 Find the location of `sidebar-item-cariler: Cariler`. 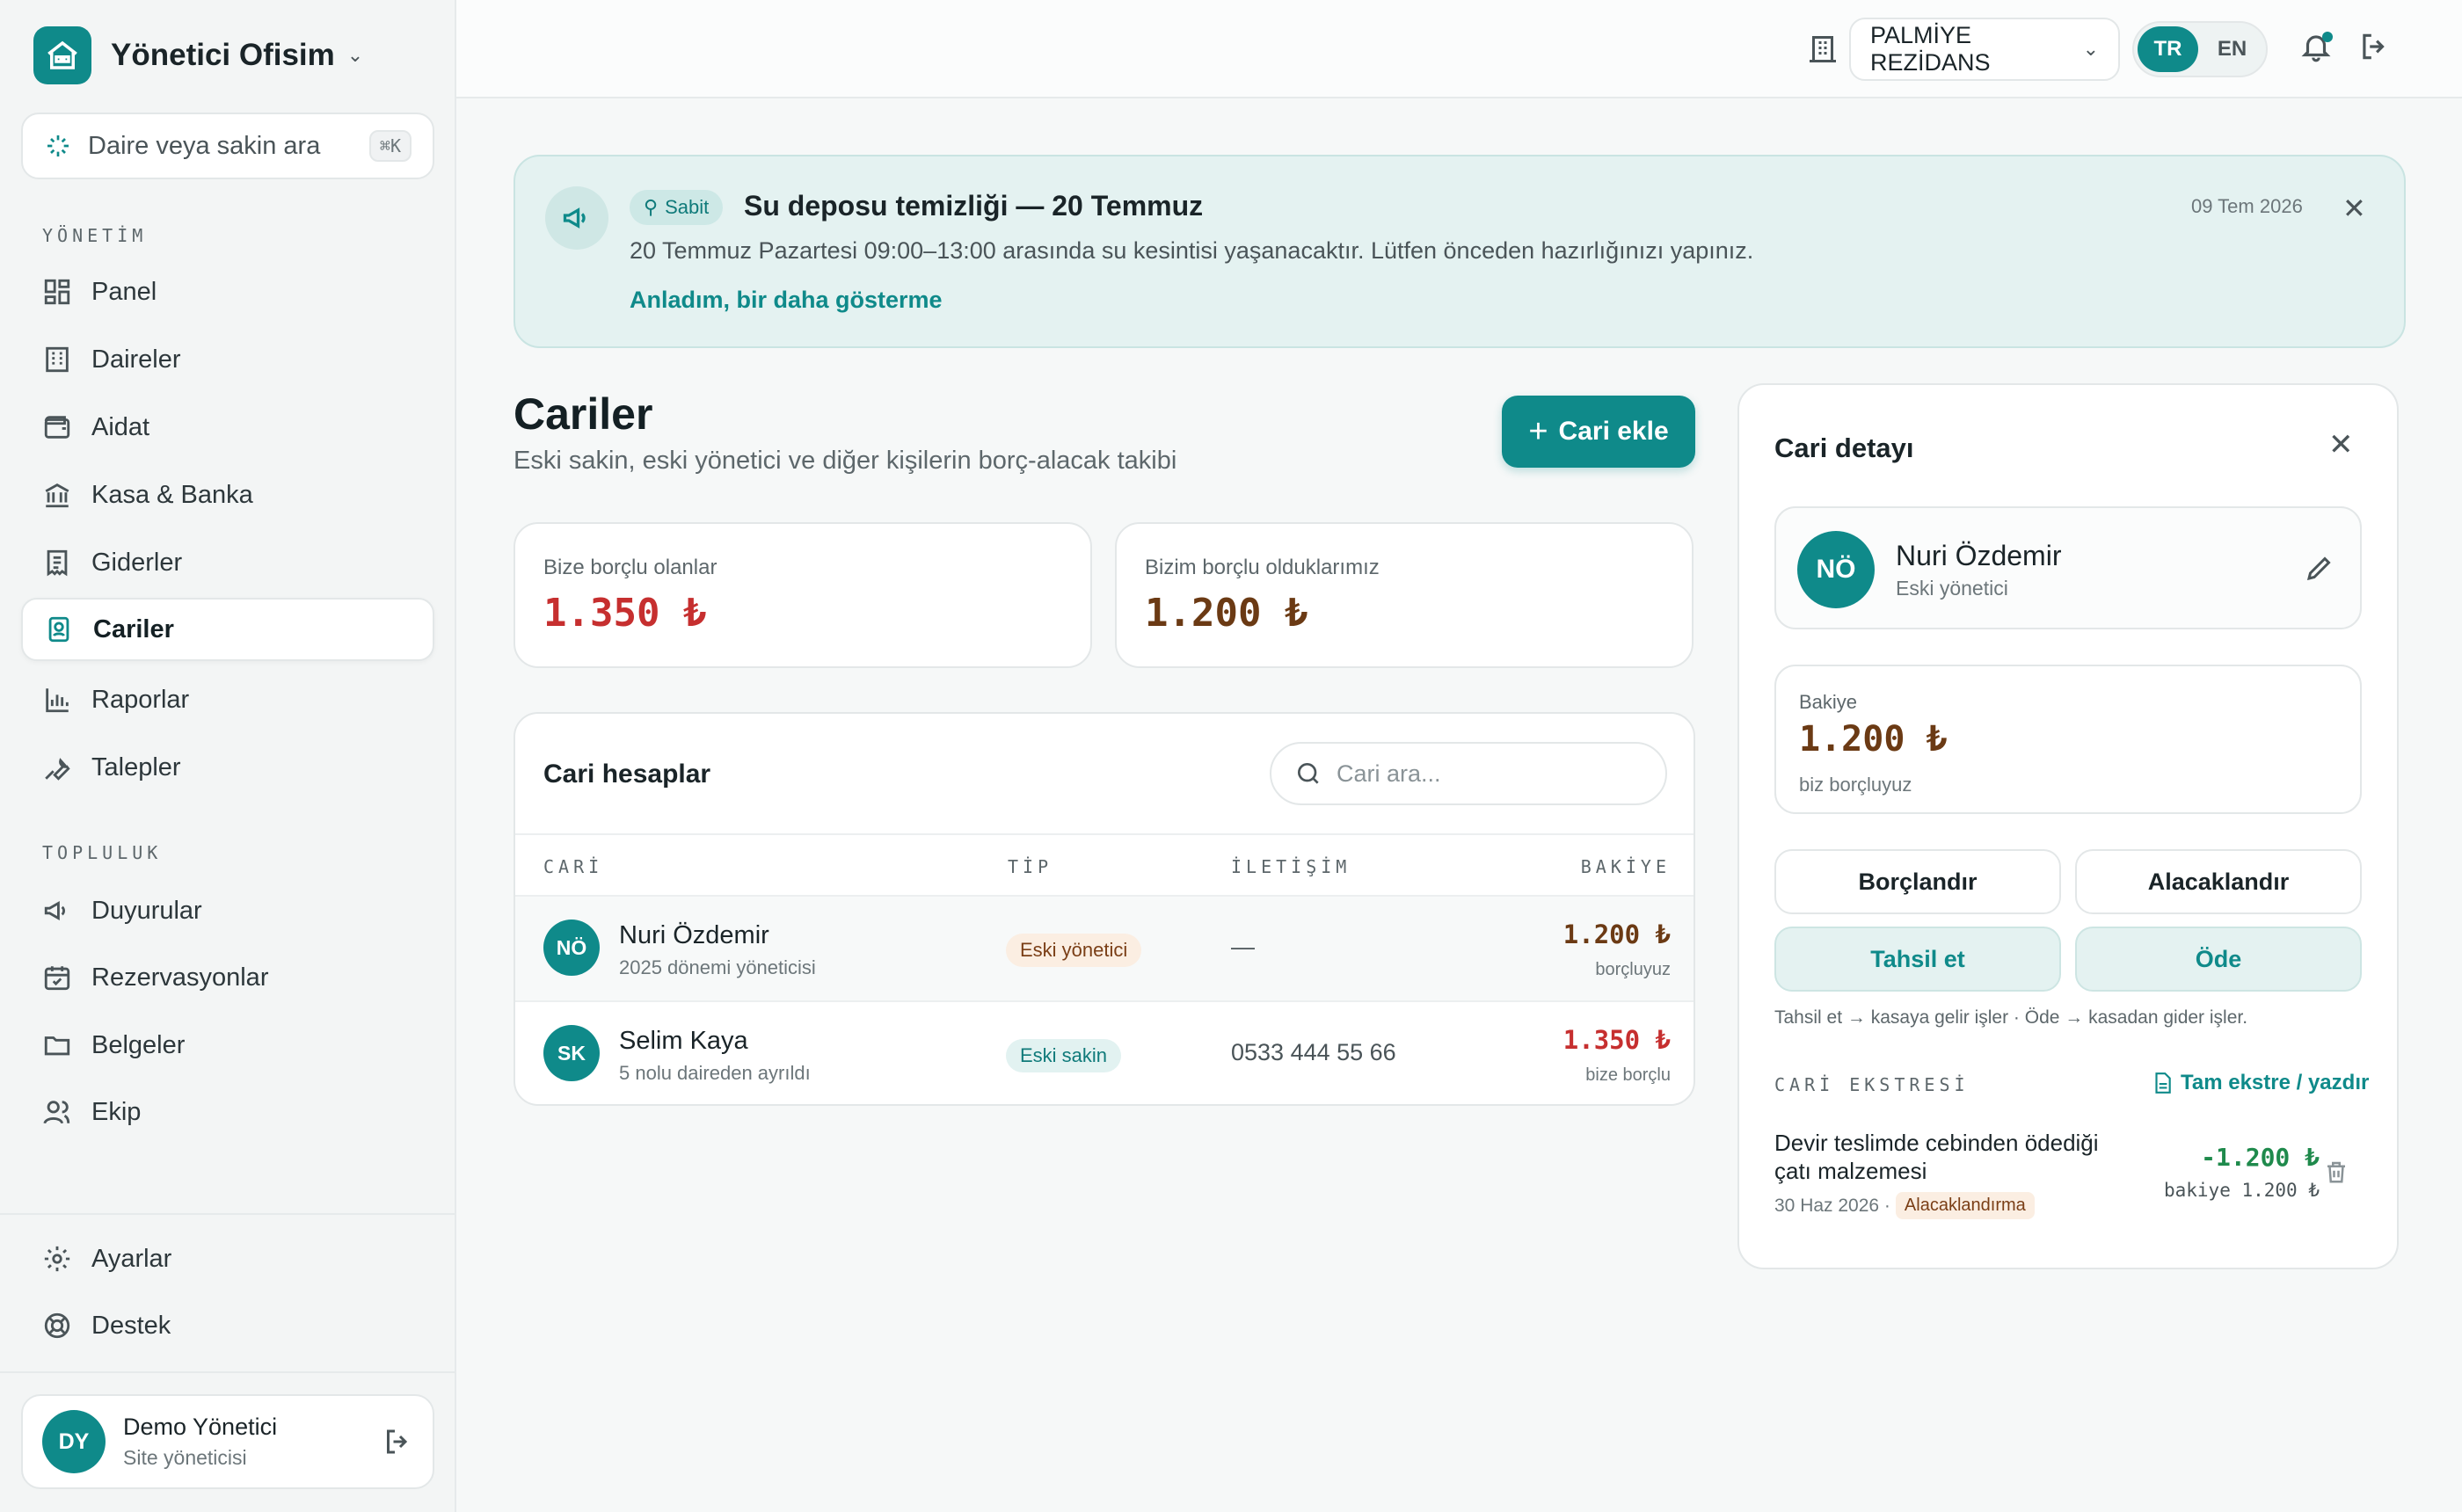

sidebar-item-cariler: Cariler is located at coordinates (228, 630).